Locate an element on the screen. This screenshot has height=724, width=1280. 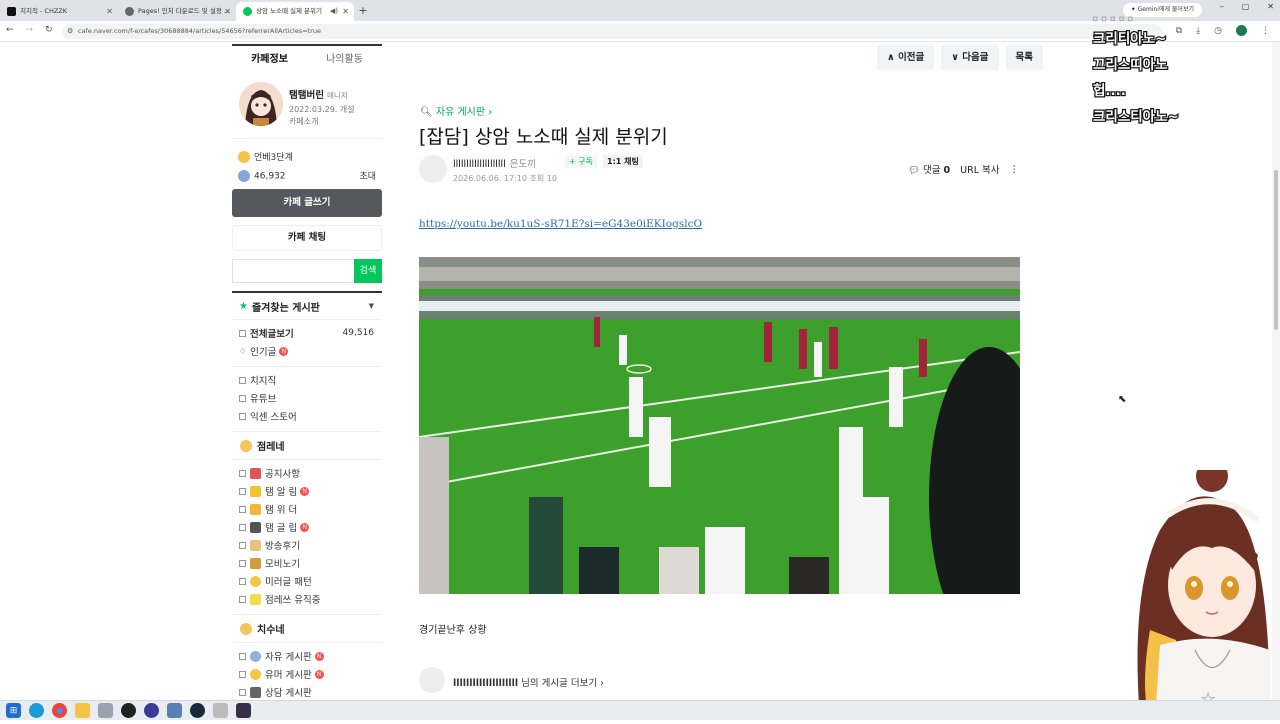
browser-tab-article: 상암 노소때 실제 분위기 ◀) ✕ is located at coordinates (295, 11).